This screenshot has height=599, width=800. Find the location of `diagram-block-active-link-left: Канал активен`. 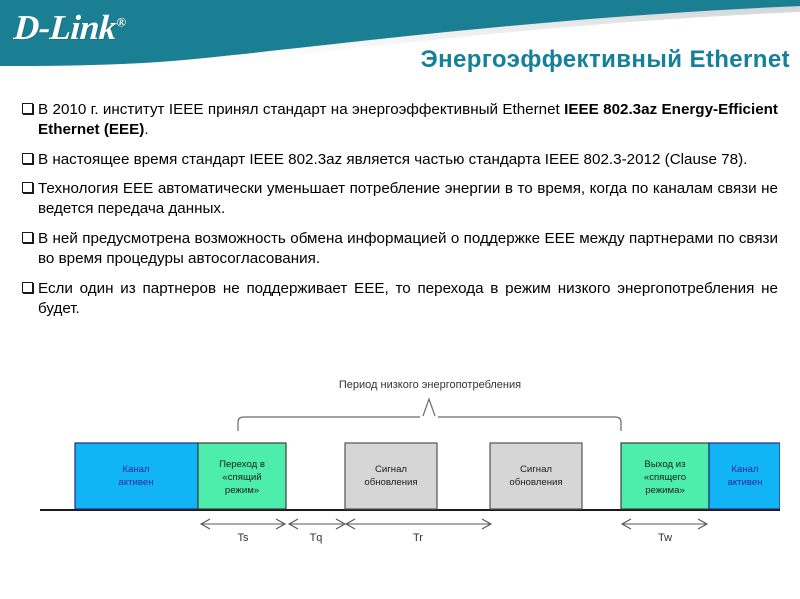

diagram-block-active-link-left: Канал активен is located at coordinates (136, 476).